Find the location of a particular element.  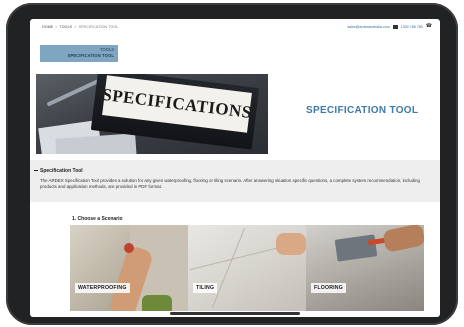

page-title: SPECIFICATION TOOL is located at coordinates (362, 110).